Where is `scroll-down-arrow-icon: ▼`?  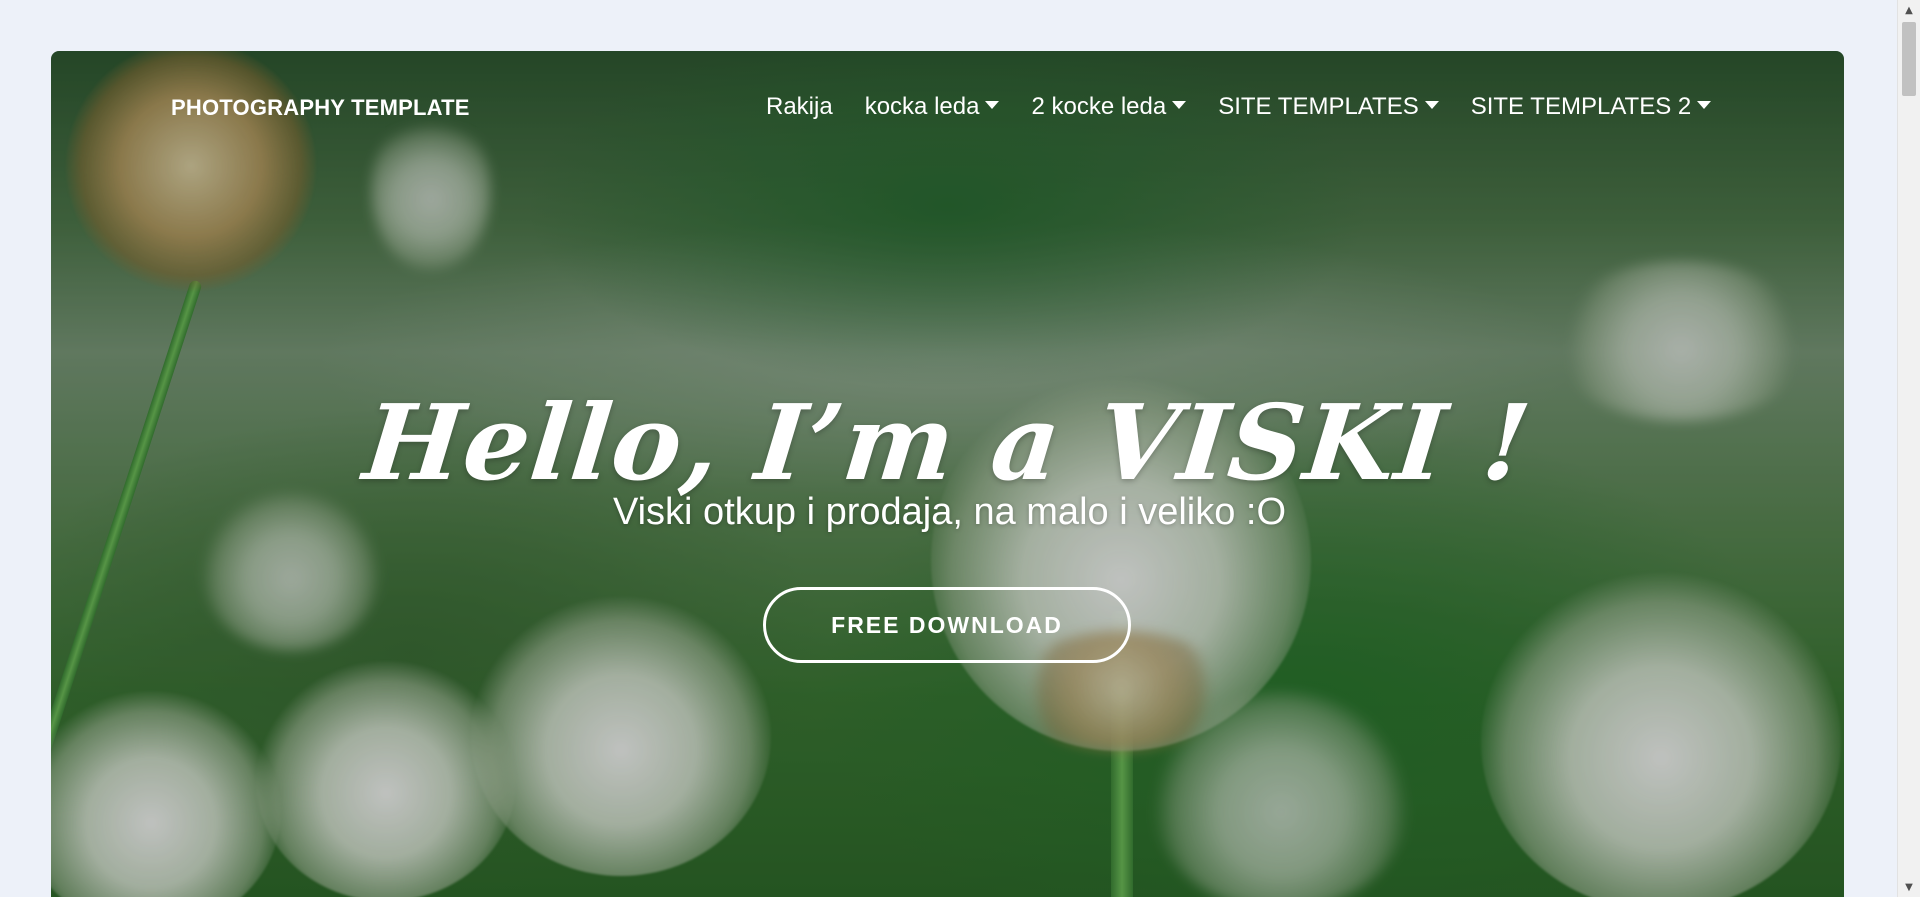
scroll-down-arrow-icon: ▼ is located at coordinates (1909, 887).